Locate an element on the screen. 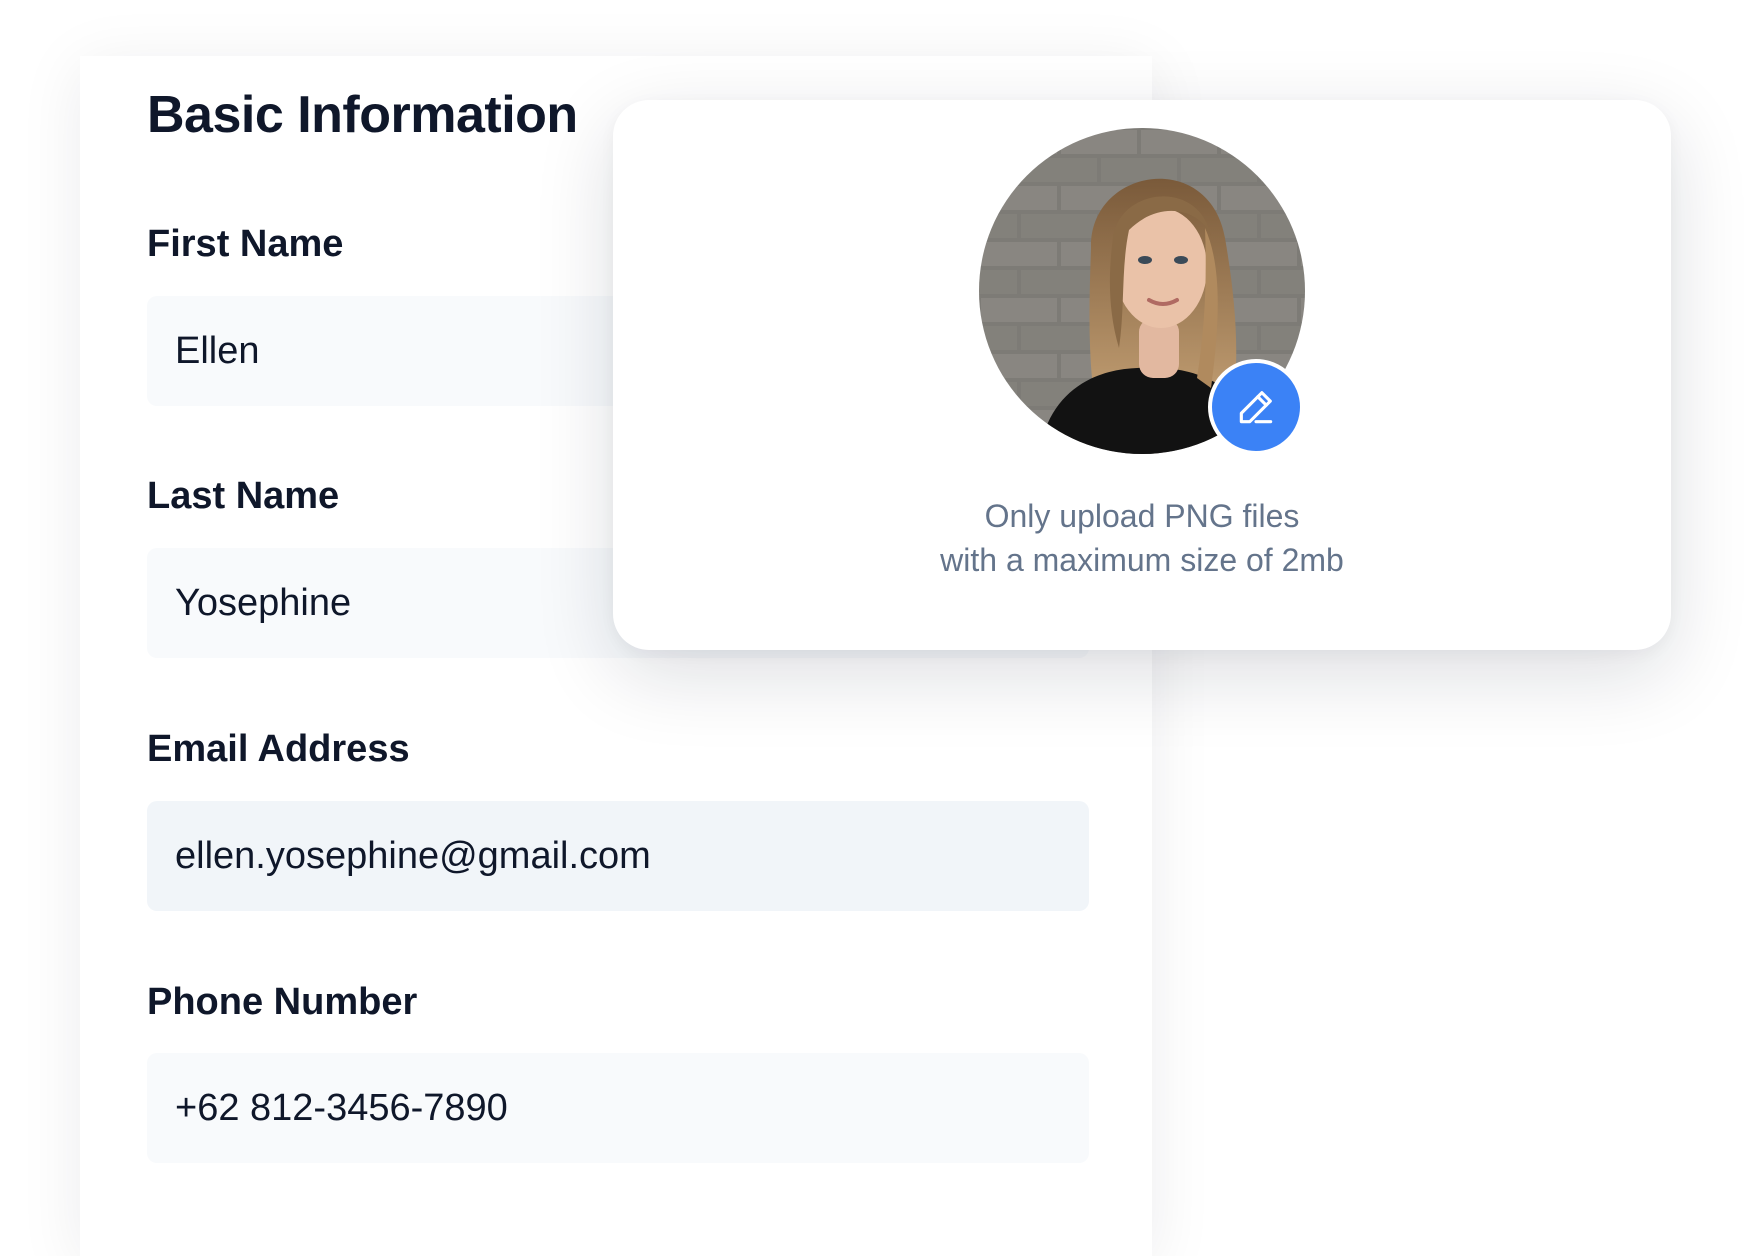 The height and width of the screenshot is (1256, 1748). phone-value: +62 812-3456-7890 is located at coordinates (341, 1107).